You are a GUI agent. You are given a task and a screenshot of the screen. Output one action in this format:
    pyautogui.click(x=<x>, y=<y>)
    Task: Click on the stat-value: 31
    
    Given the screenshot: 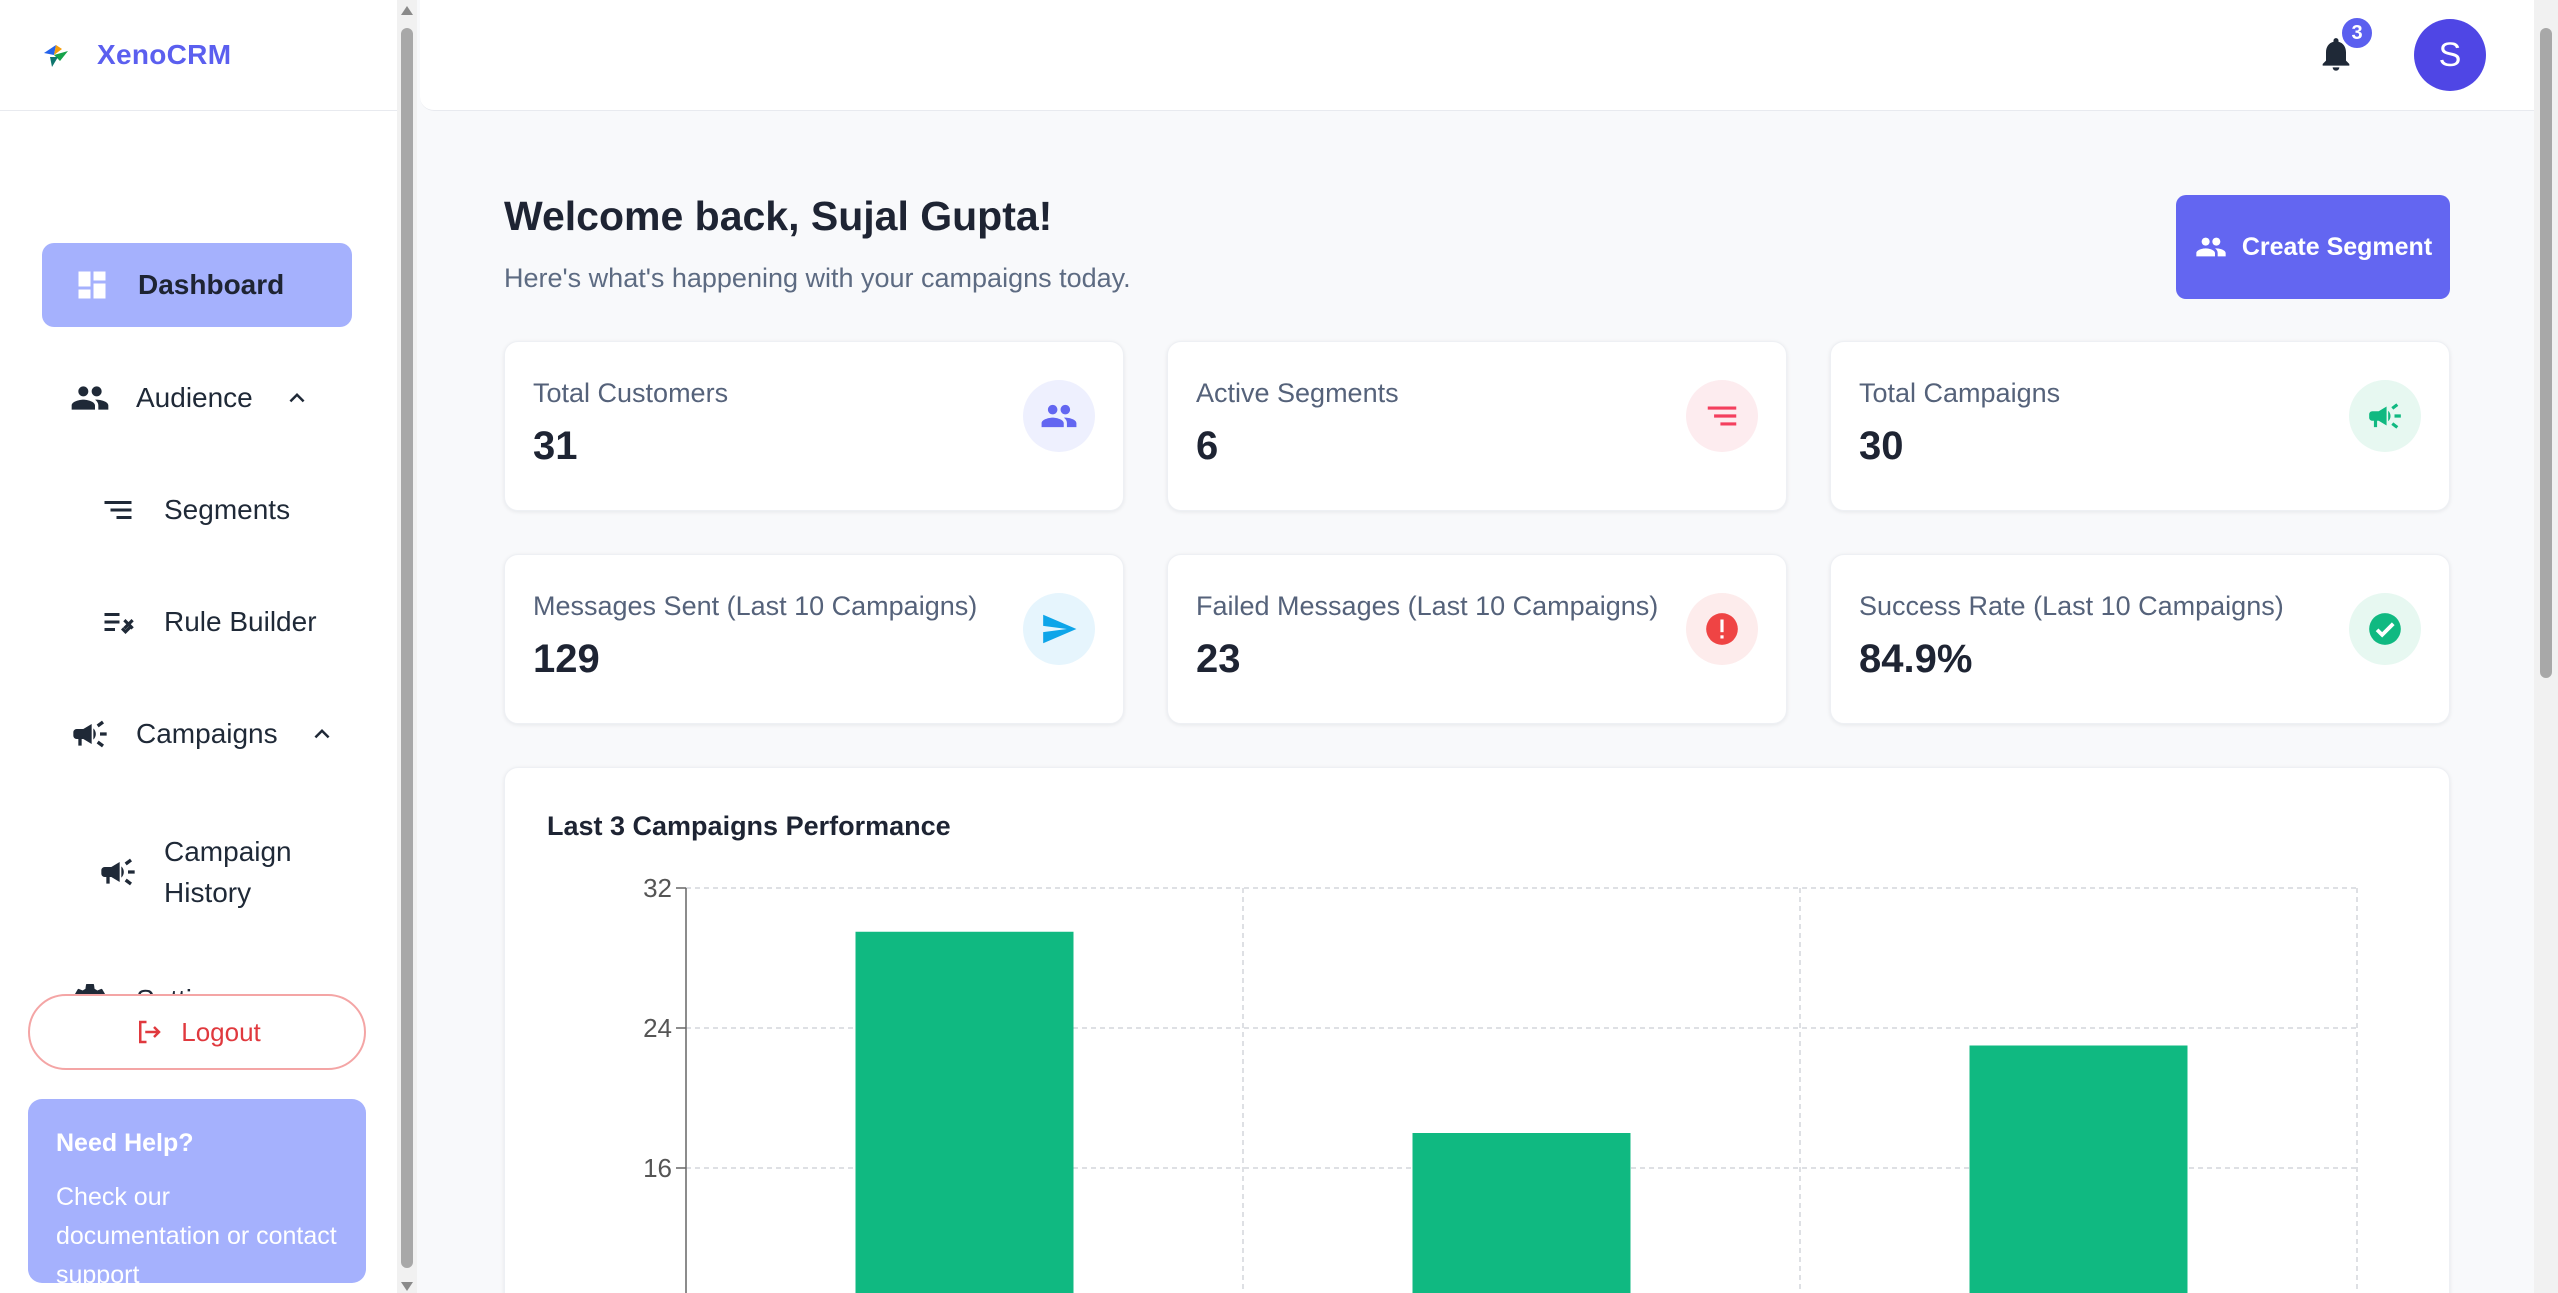 What is the action you would take?
    pyautogui.click(x=555, y=446)
    